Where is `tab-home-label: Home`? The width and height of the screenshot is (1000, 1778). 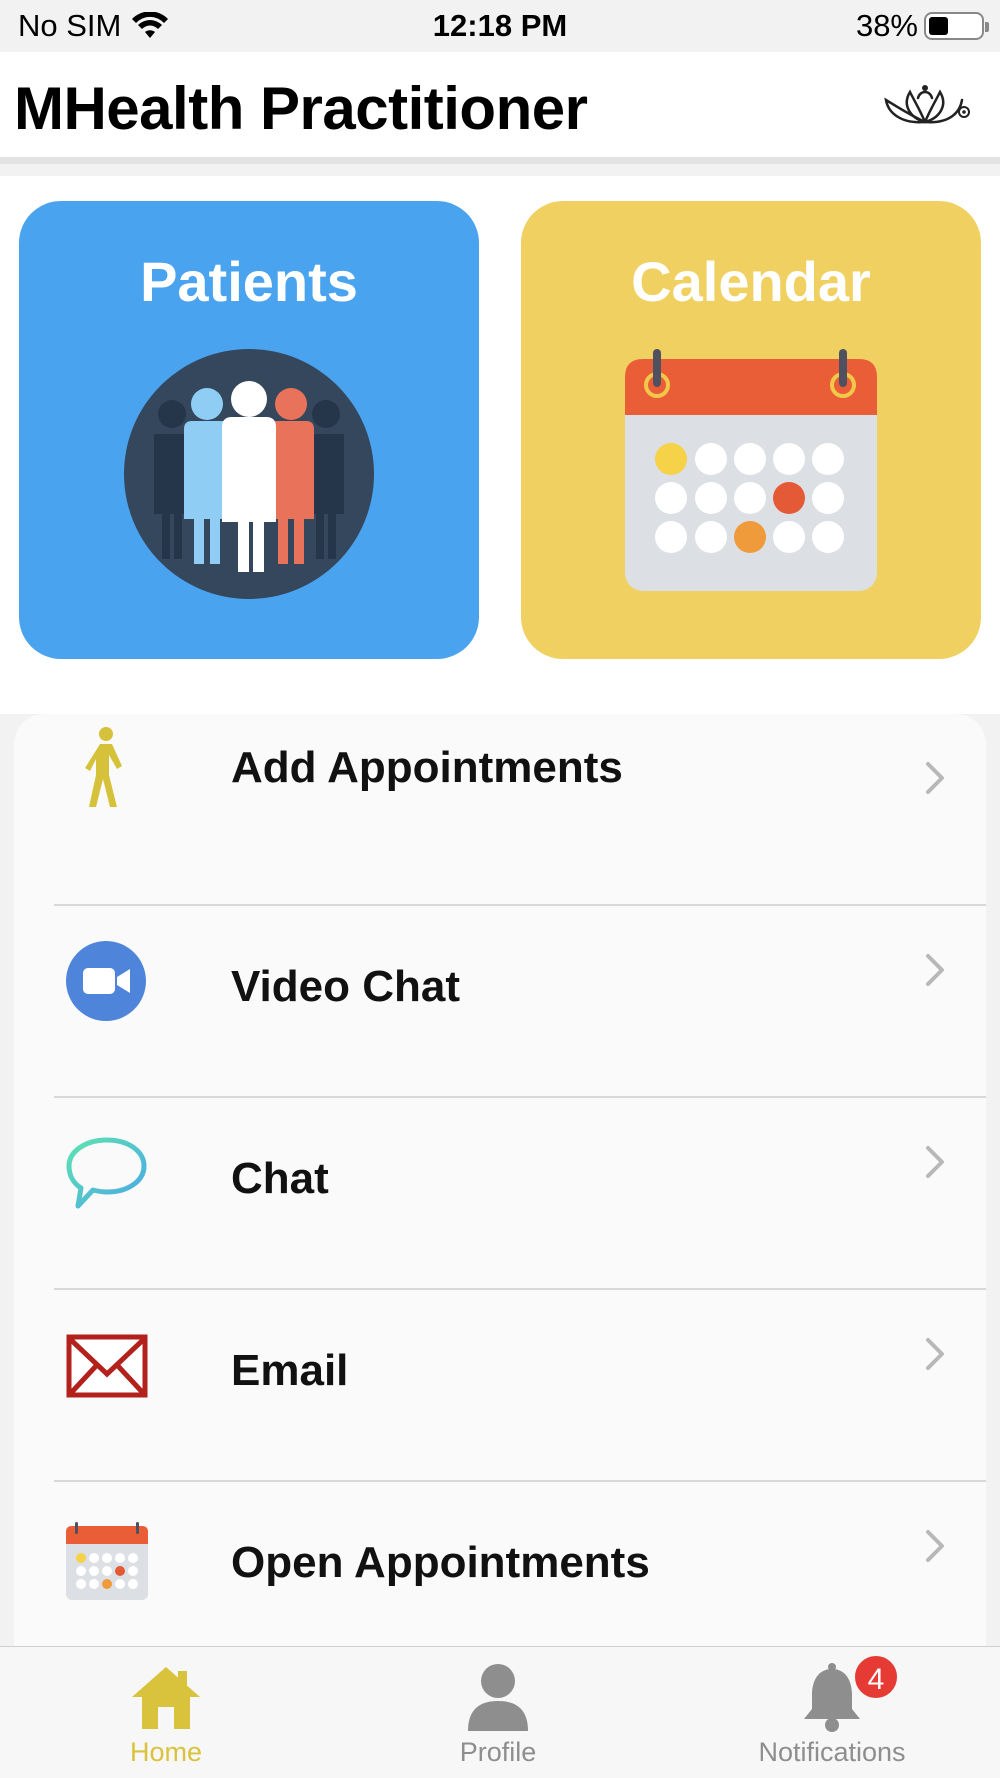 tab-home-label: Home is located at coordinates (166, 1752).